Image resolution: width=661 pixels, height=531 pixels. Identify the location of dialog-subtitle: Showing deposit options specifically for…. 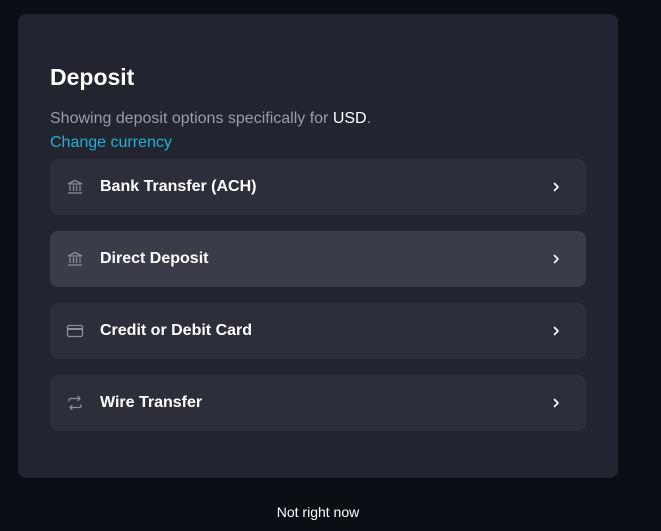
(318, 119).